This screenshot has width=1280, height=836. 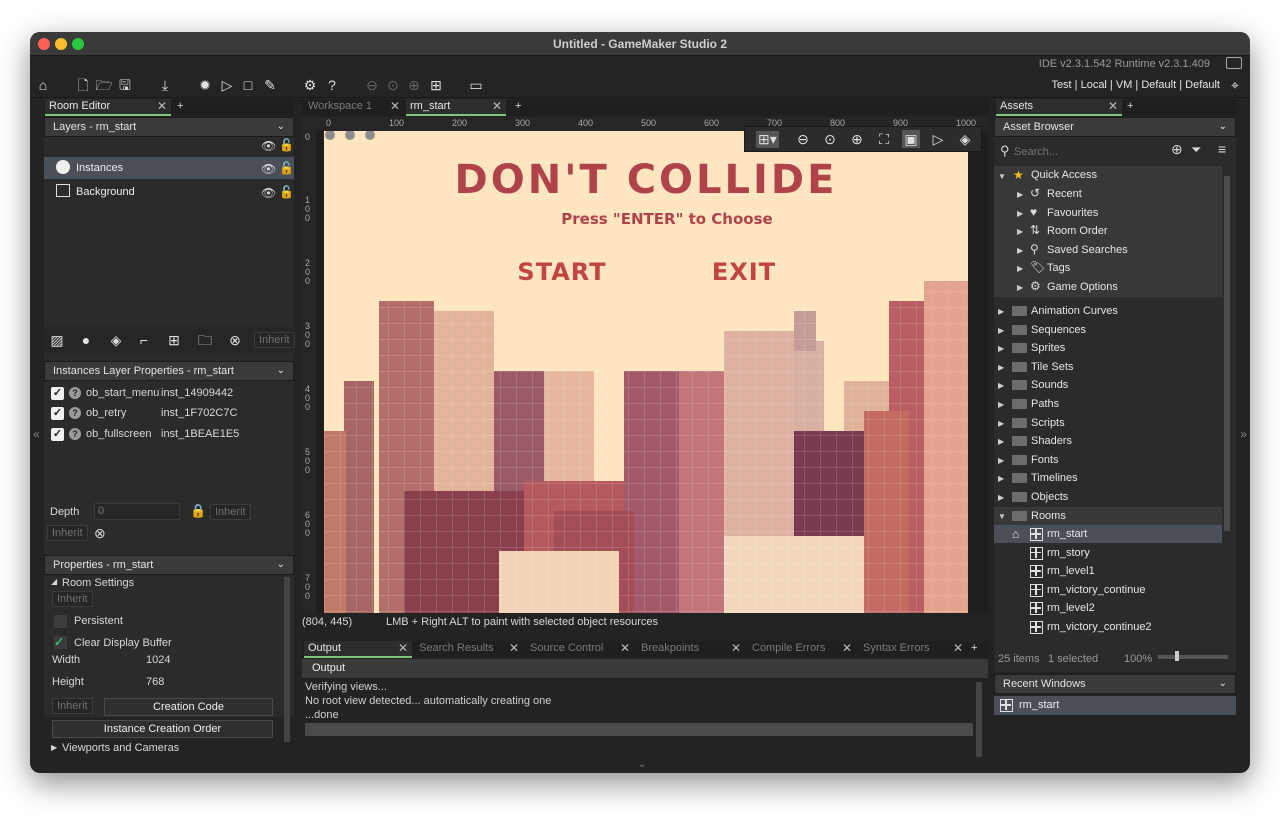 I want to click on run-icon: ▷, so click(x=227, y=85).